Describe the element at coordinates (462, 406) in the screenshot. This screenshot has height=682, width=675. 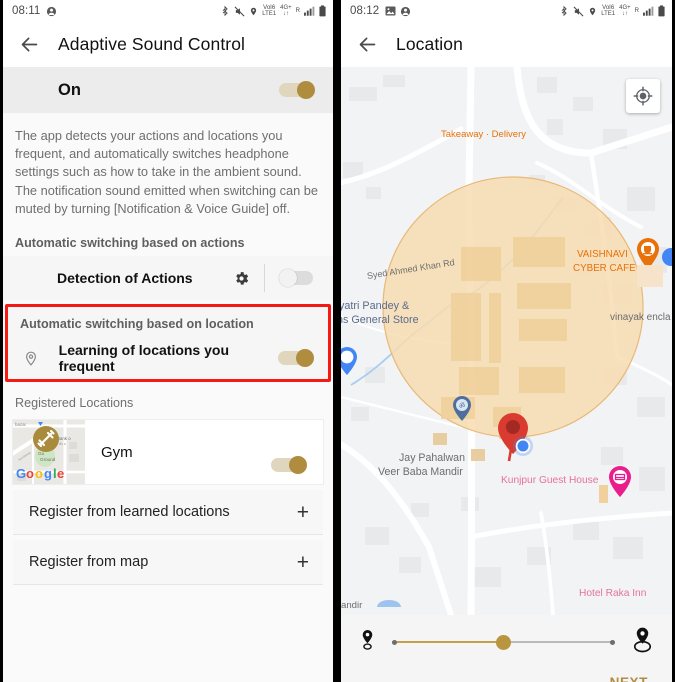
I see `svg-text: ॐ` at that location.